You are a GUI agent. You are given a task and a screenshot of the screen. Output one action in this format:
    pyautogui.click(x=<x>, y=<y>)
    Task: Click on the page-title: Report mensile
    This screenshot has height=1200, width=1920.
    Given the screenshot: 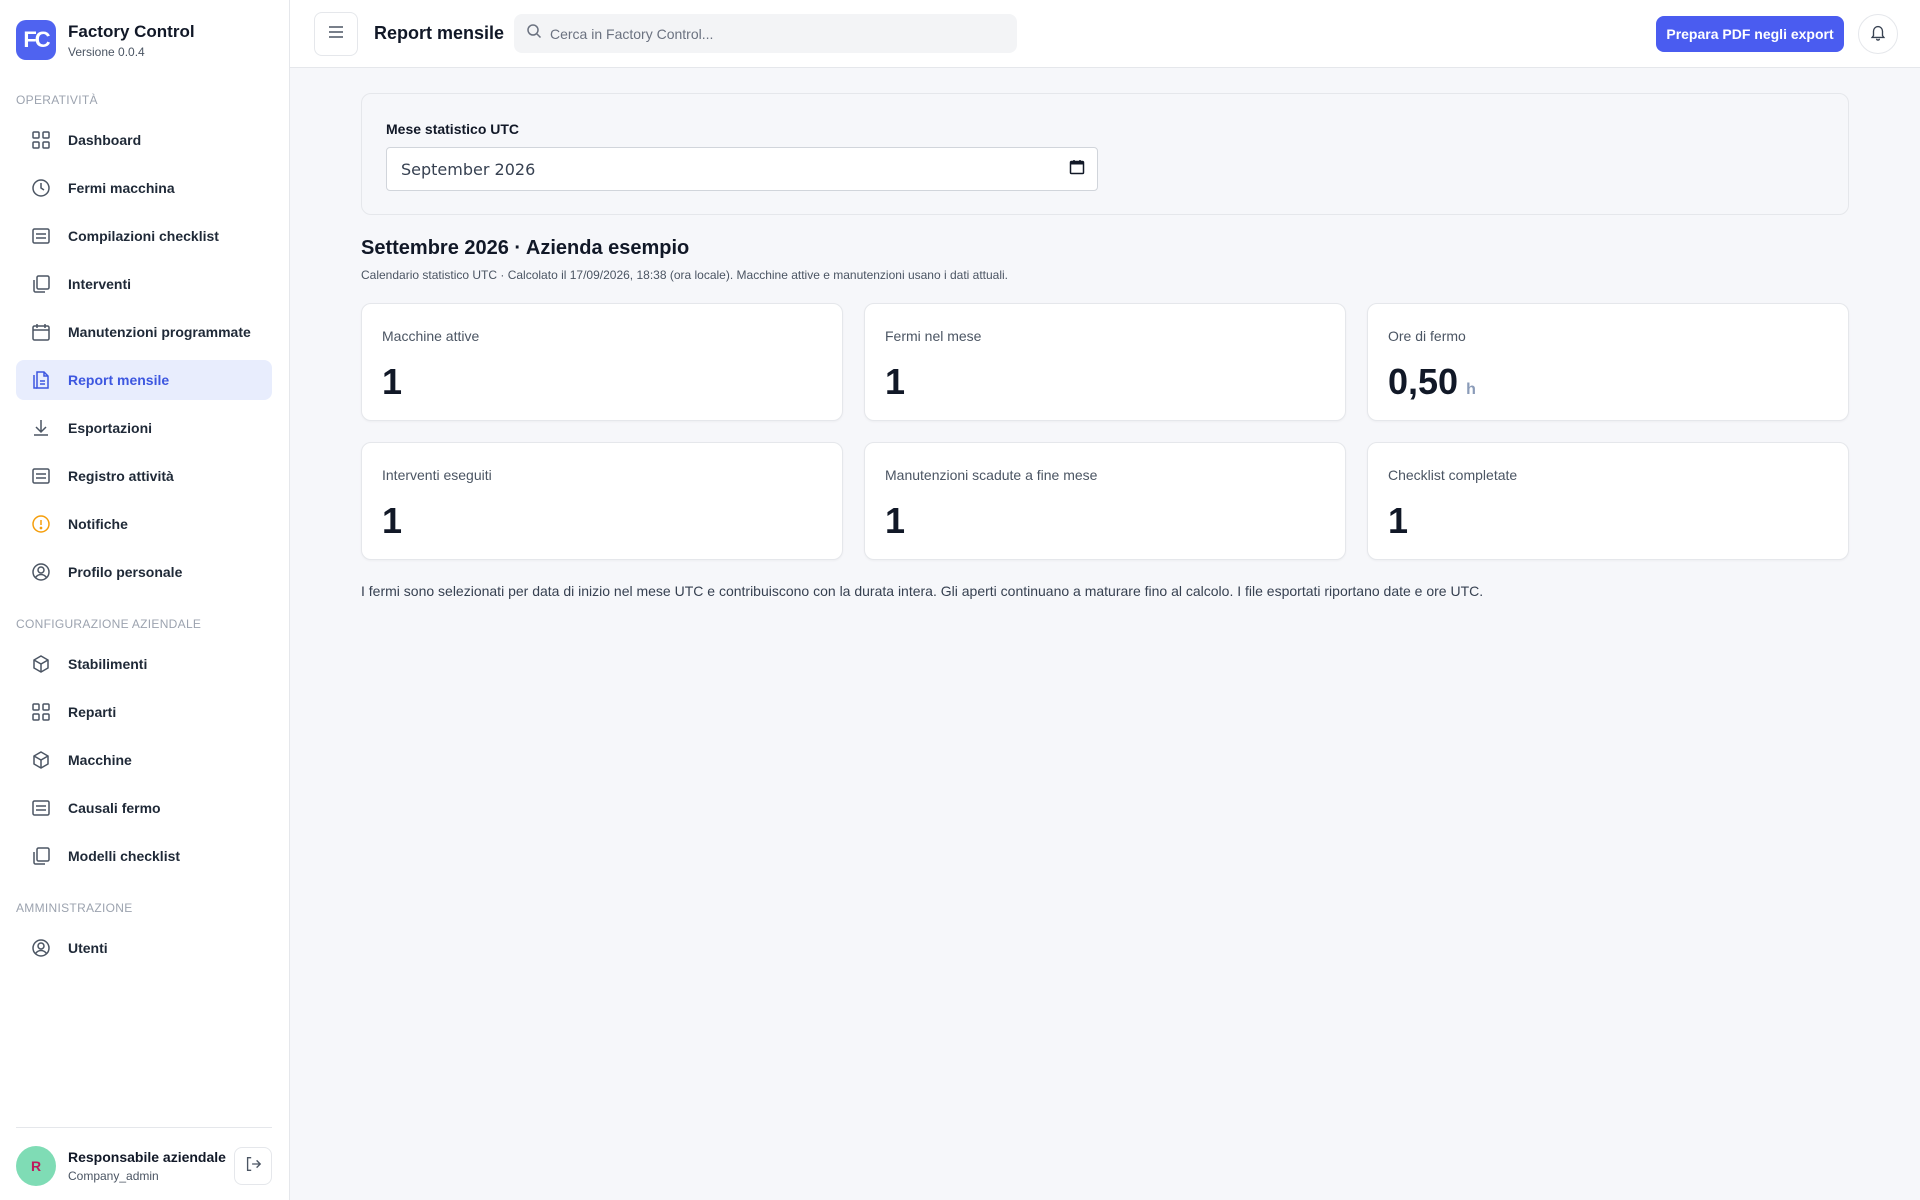 What is the action you would take?
    pyautogui.click(x=439, y=33)
    